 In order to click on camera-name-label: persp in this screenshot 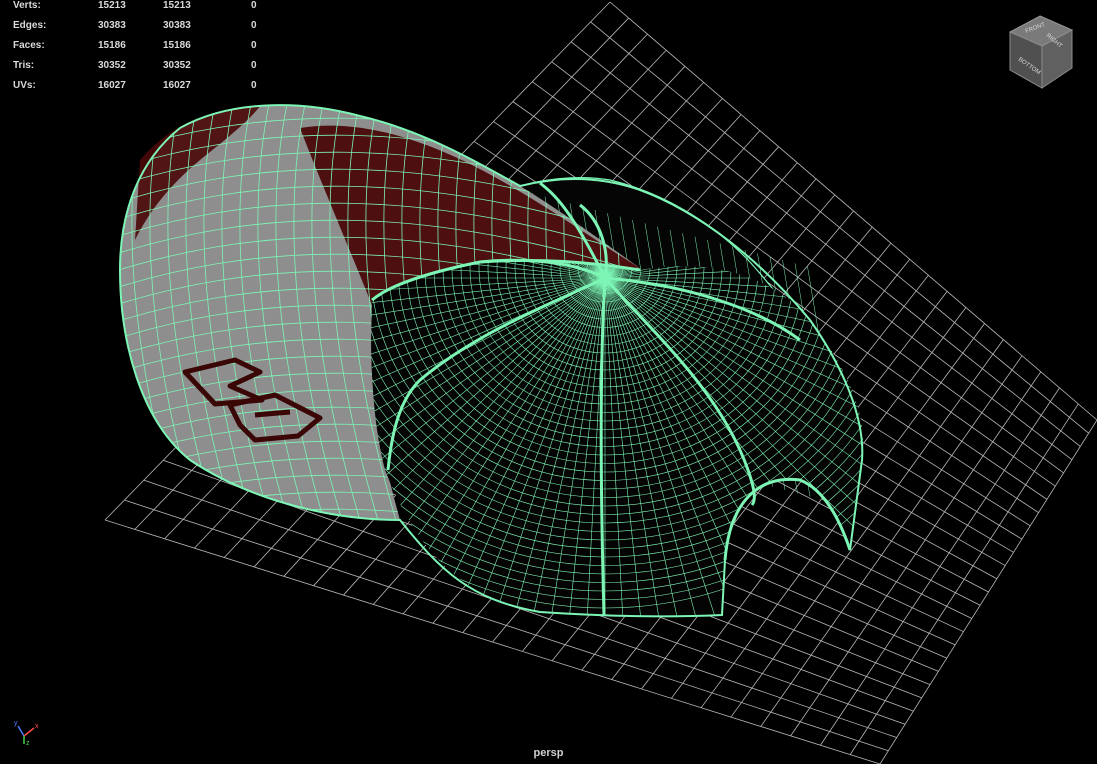, I will do `click(548, 753)`.